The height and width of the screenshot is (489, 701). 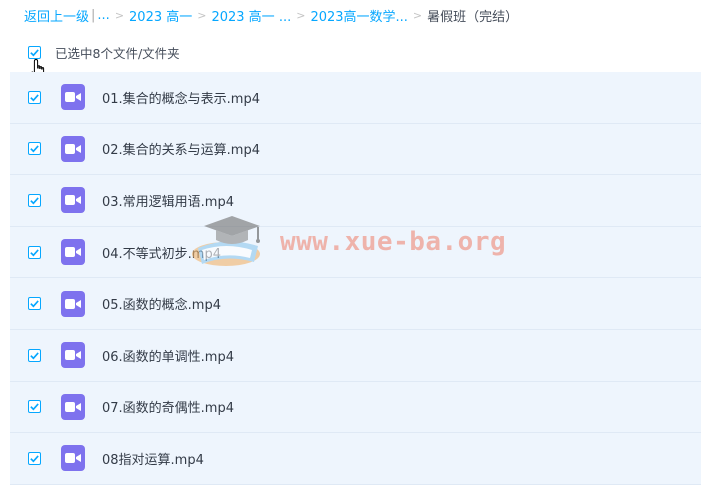 I want to click on file-row: 08指对运算.mp4, so click(x=355, y=459).